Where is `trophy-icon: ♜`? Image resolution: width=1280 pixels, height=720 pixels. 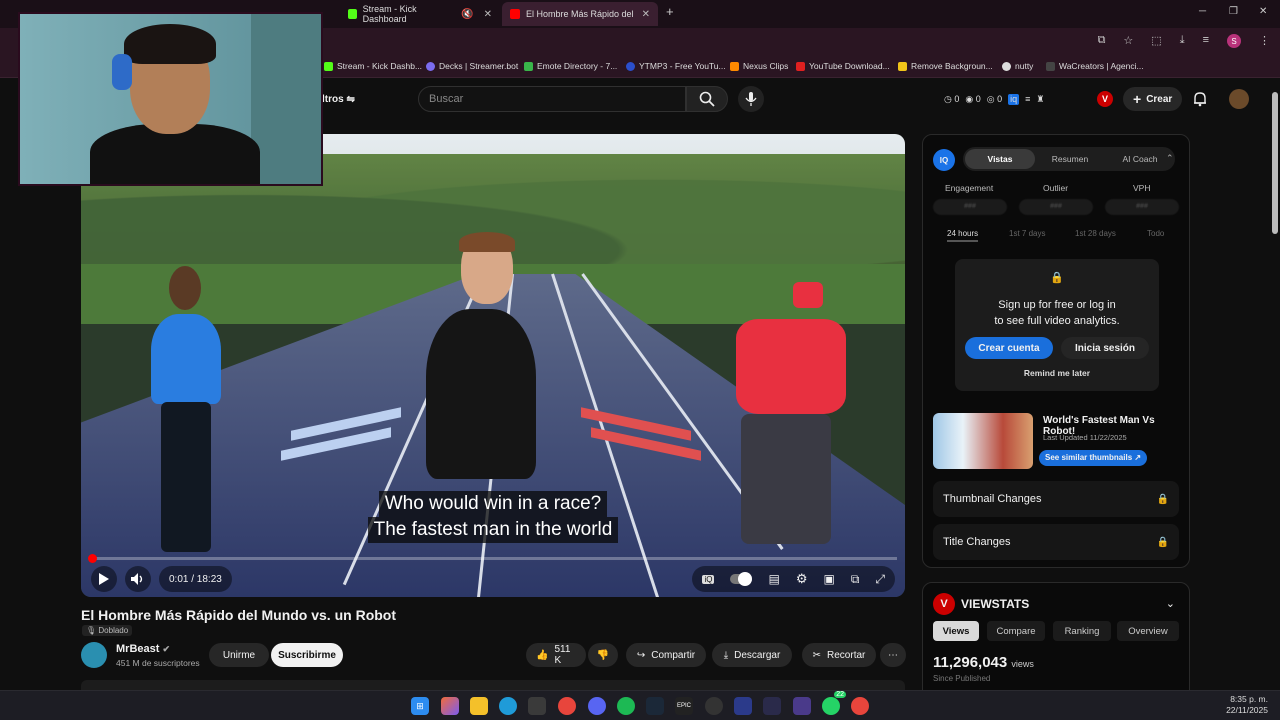 trophy-icon: ♜ is located at coordinates (1040, 99).